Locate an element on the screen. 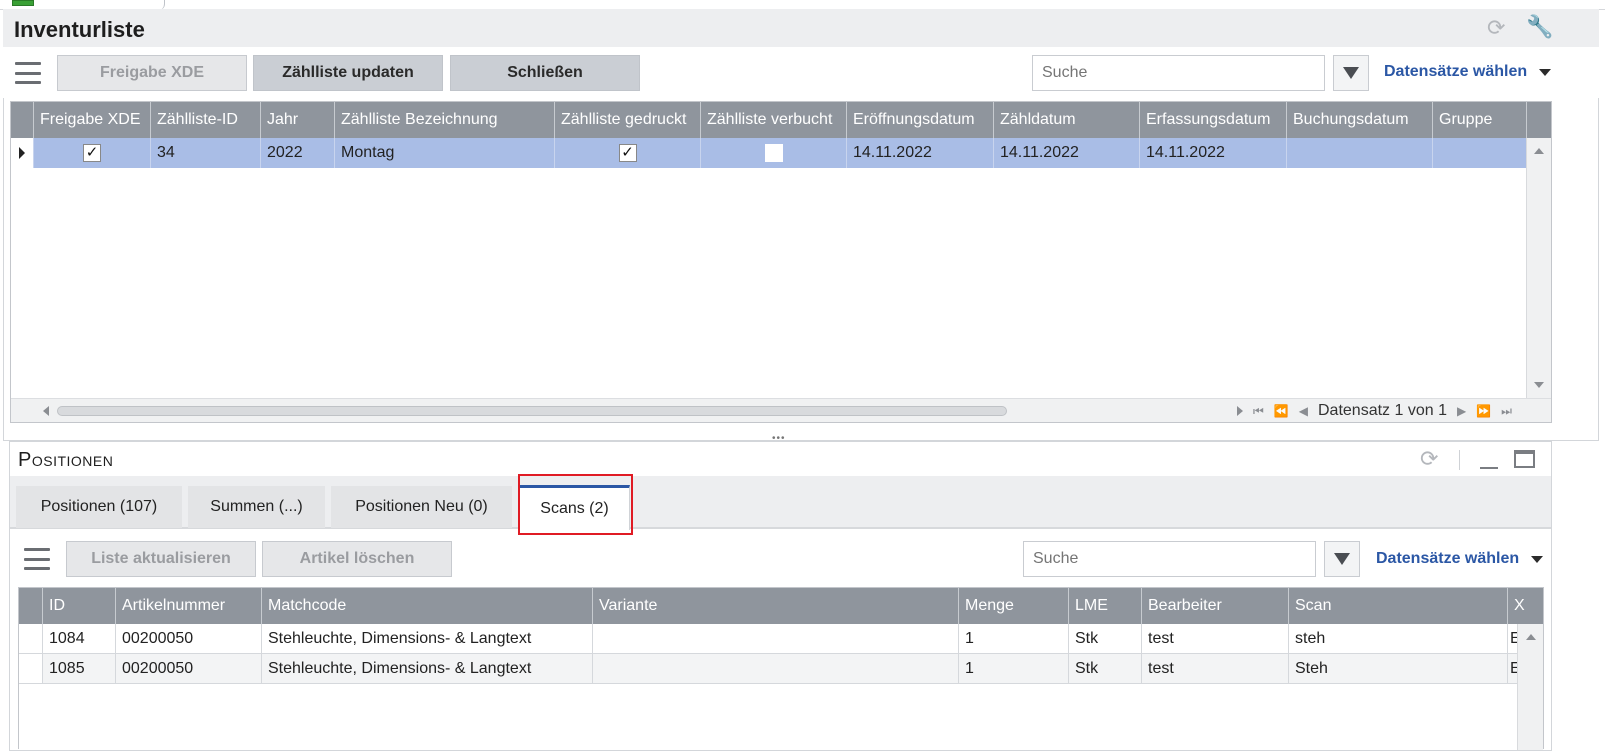 Image resolution: width=1605 pixels, height=751 pixels. column-header: Gruppe is located at coordinates (1480, 120).